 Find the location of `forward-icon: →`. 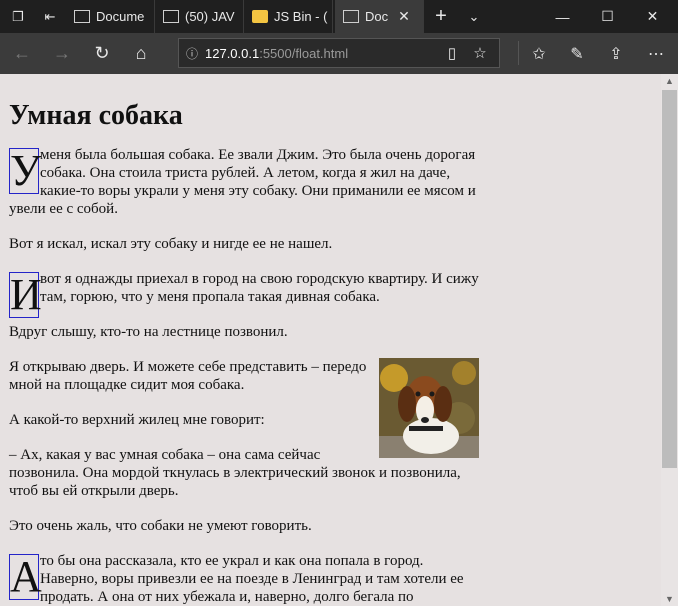

forward-icon: → is located at coordinates (62, 53).